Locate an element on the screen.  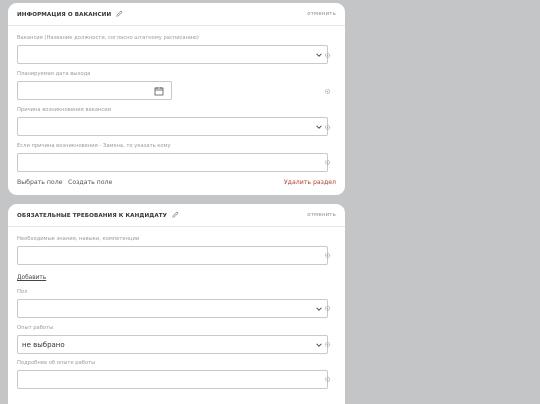
skills-input is located at coordinates (172, 255).